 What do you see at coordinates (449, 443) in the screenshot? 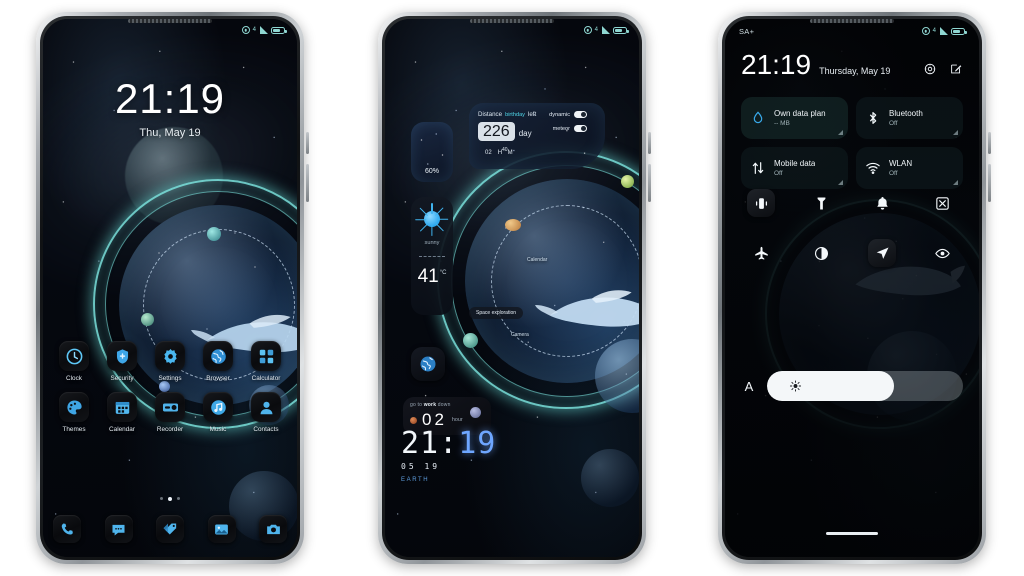
I see `clock-widget-time: 21:19` at bounding box center [449, 443].